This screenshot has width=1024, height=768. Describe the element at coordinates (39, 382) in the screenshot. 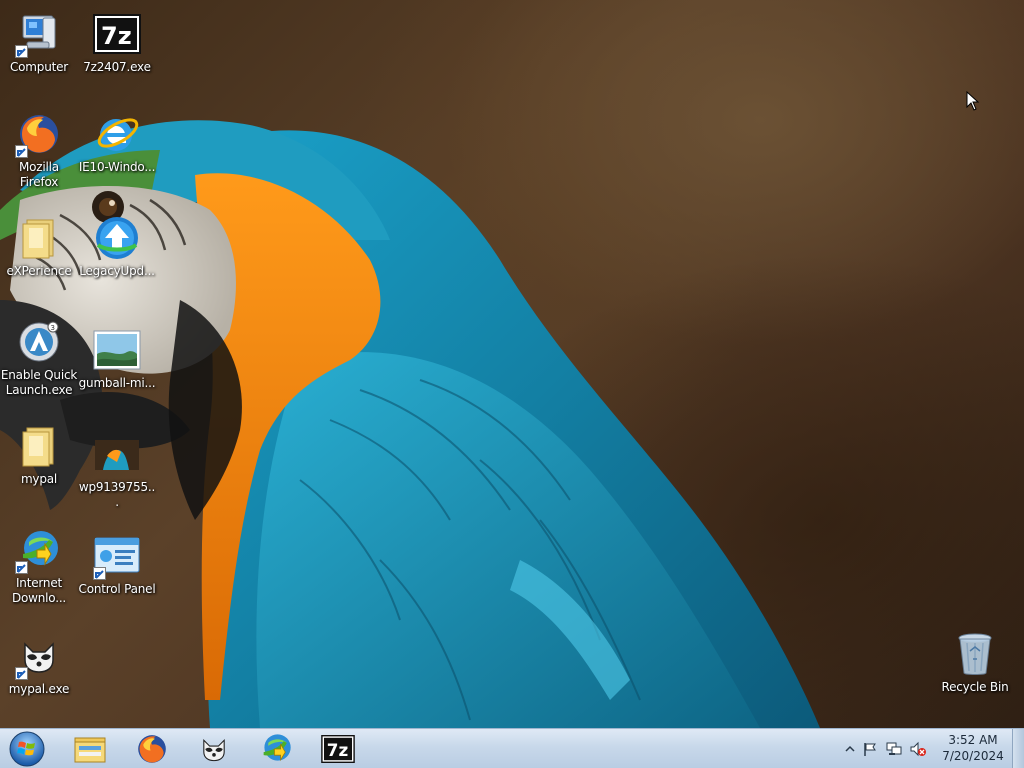

I see `desktop-icon-label: Enable Quick Launch.exe` at that location.